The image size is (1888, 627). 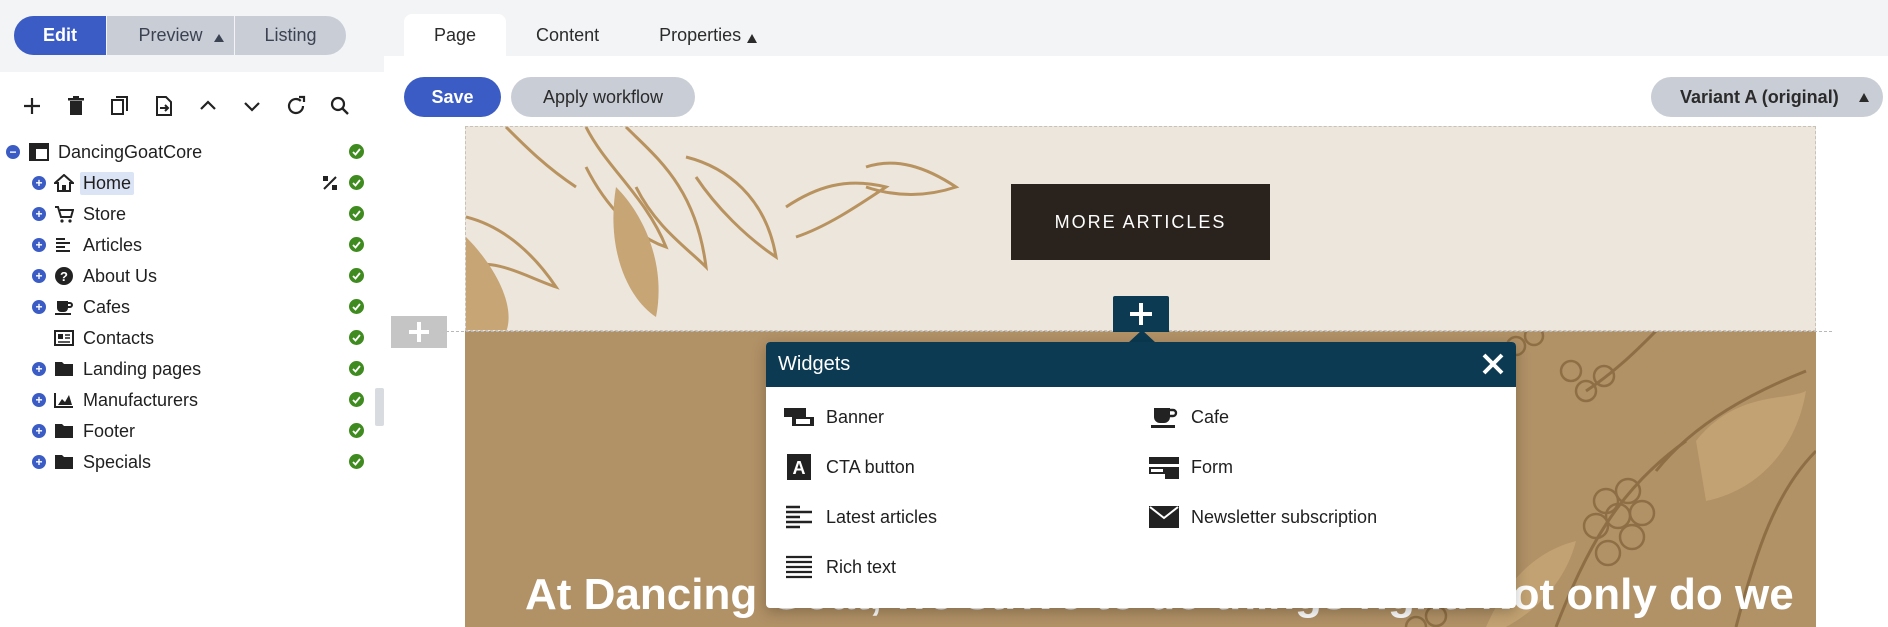 I want to click on cup-icon, so click(x=64, y=307).